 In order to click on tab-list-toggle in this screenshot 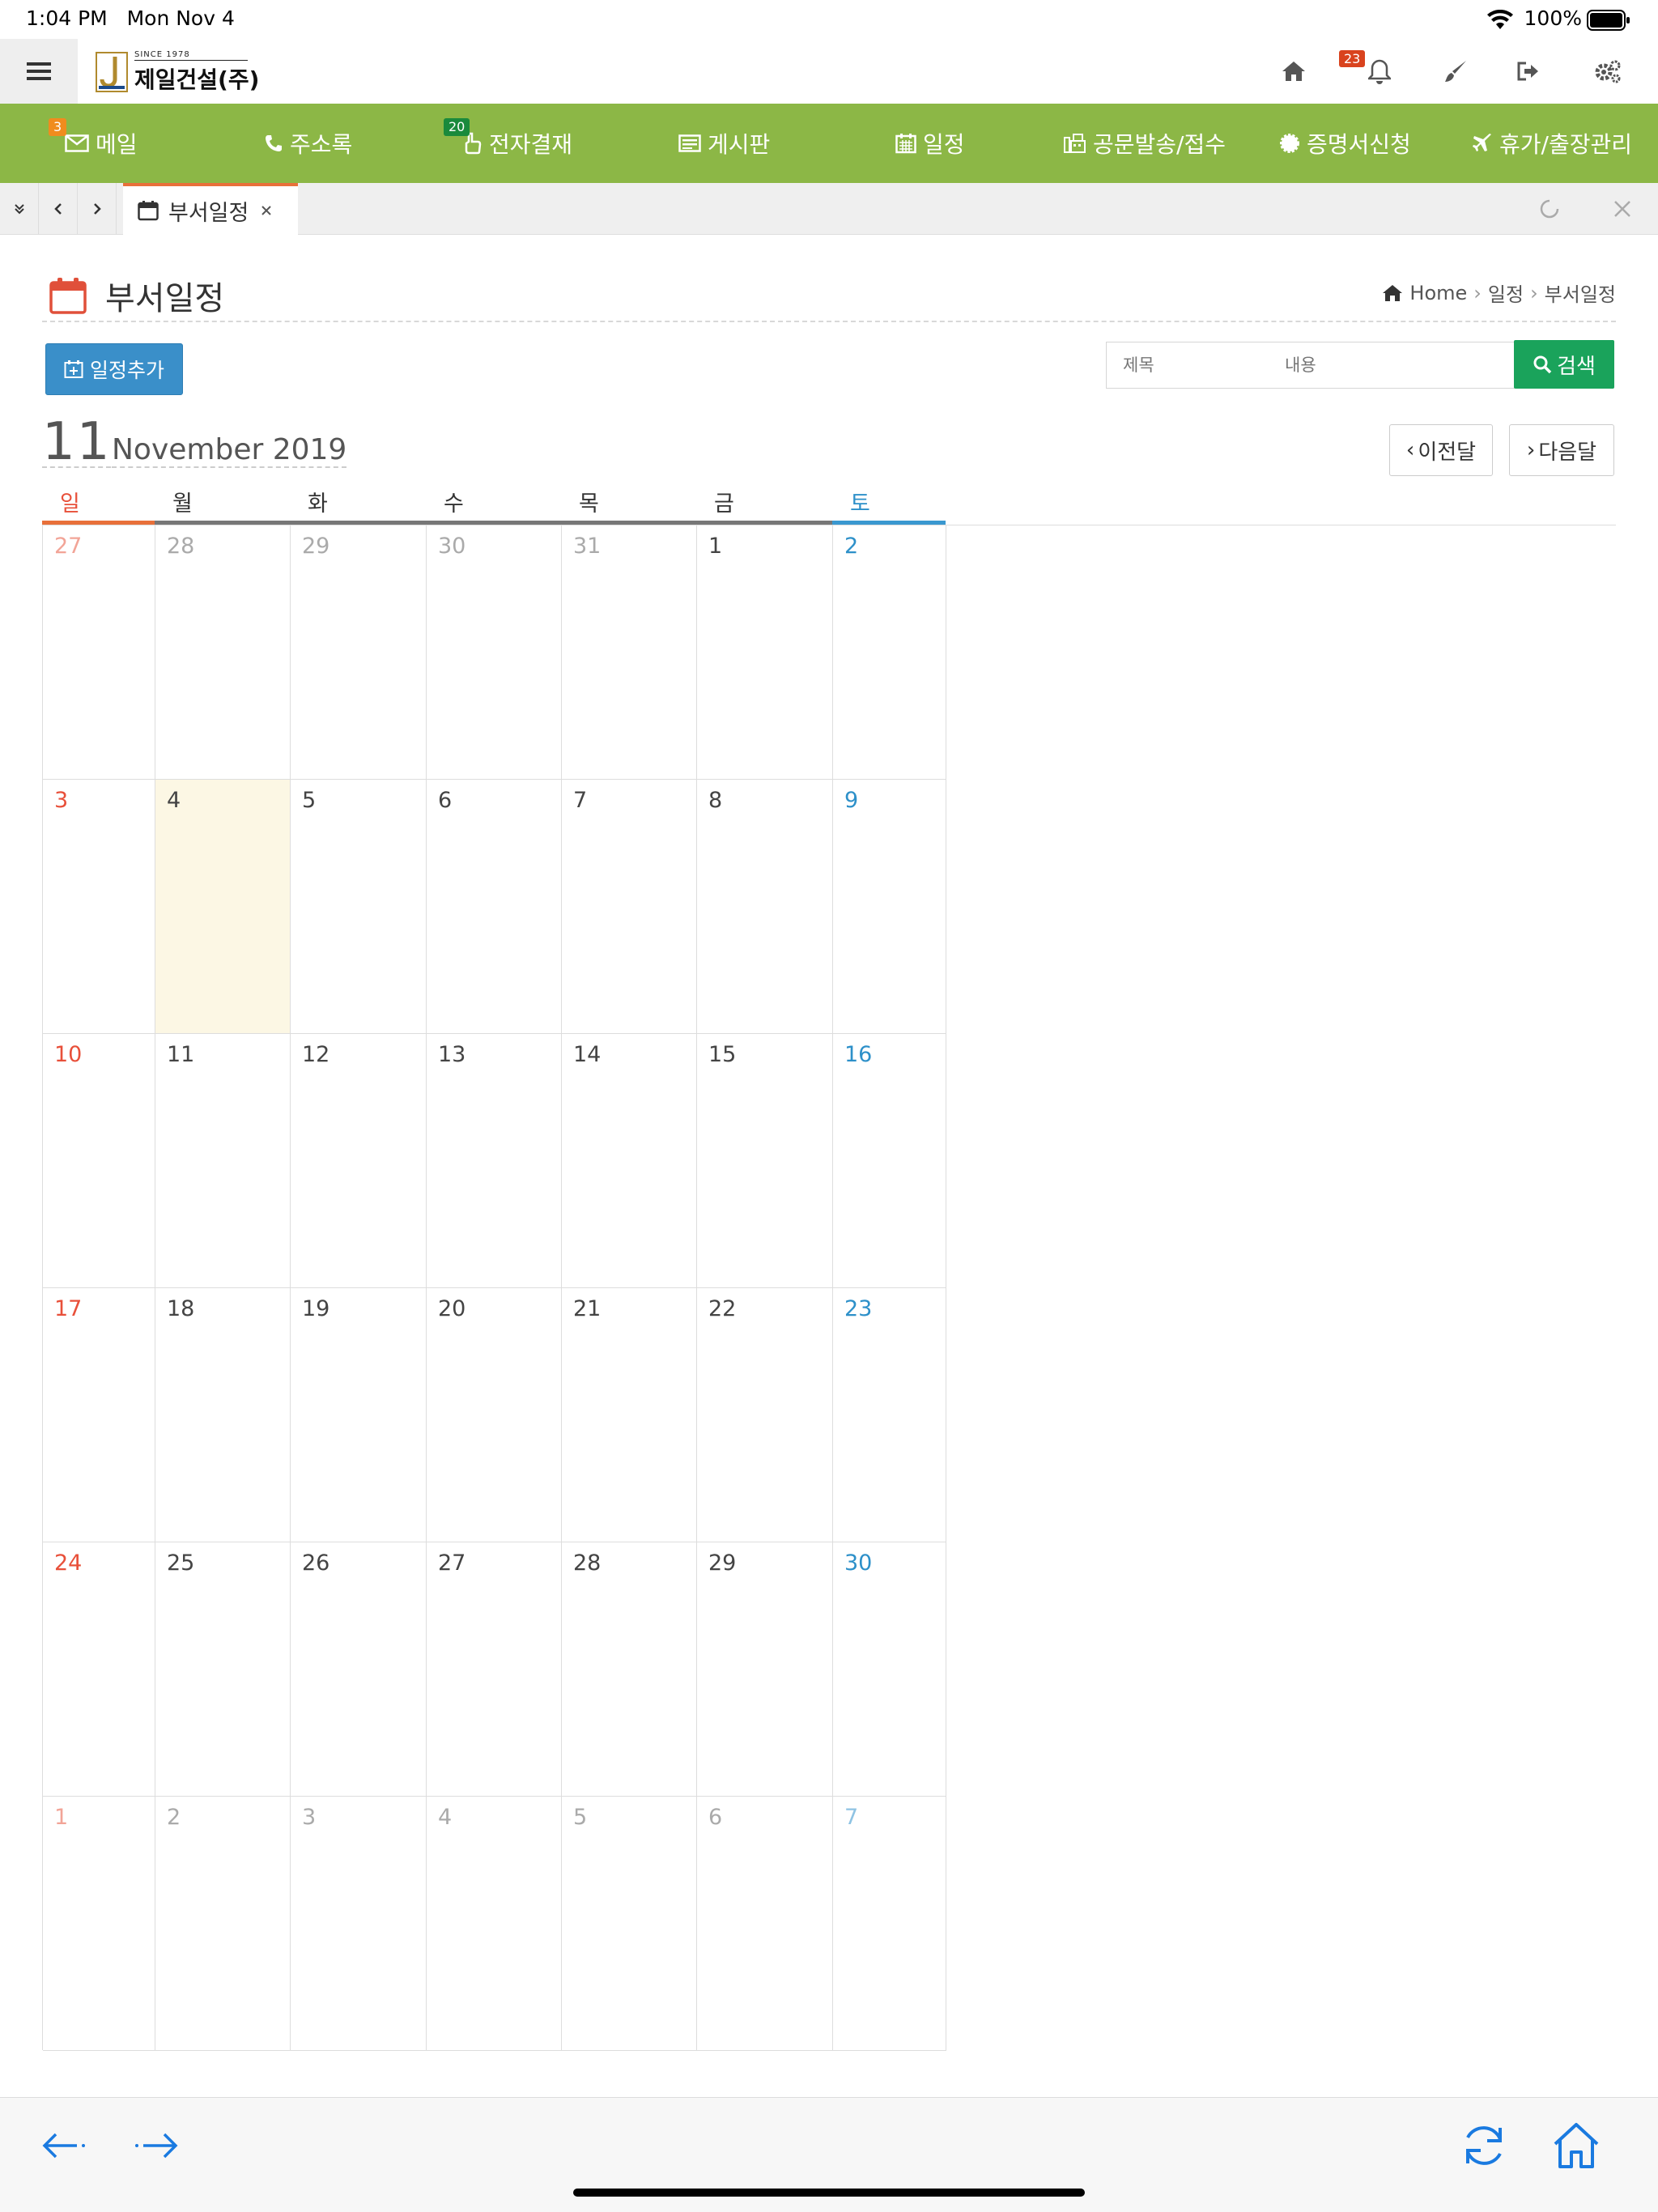, I will do `click(19, 209)`.